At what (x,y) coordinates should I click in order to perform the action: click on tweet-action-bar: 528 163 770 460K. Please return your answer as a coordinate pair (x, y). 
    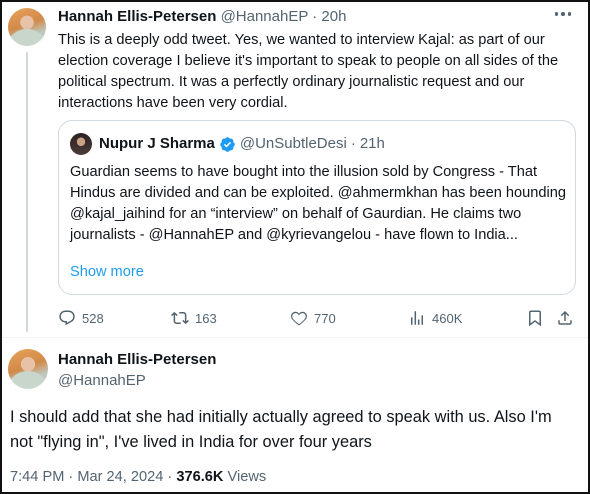
    Looking at the image, I should click on (318, 318).